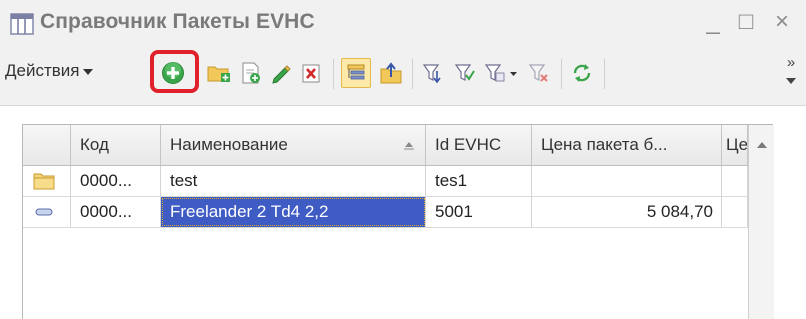 This screenshot has height=319, width=806. I want to click on column-header-extra: Це, so click(735, 145).